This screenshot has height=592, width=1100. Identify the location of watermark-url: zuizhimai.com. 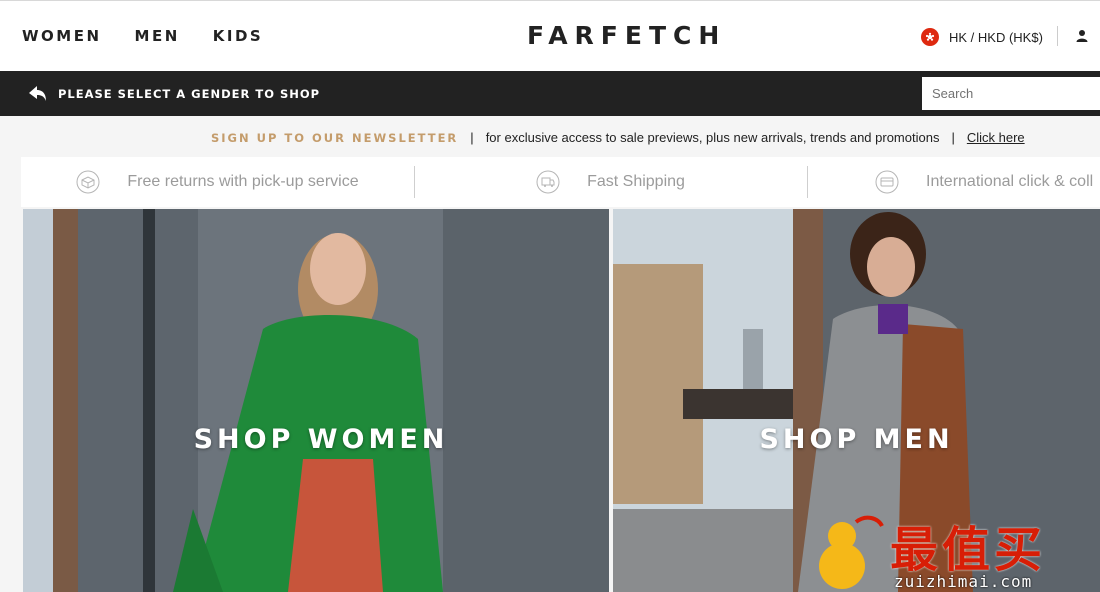
(963, 581).